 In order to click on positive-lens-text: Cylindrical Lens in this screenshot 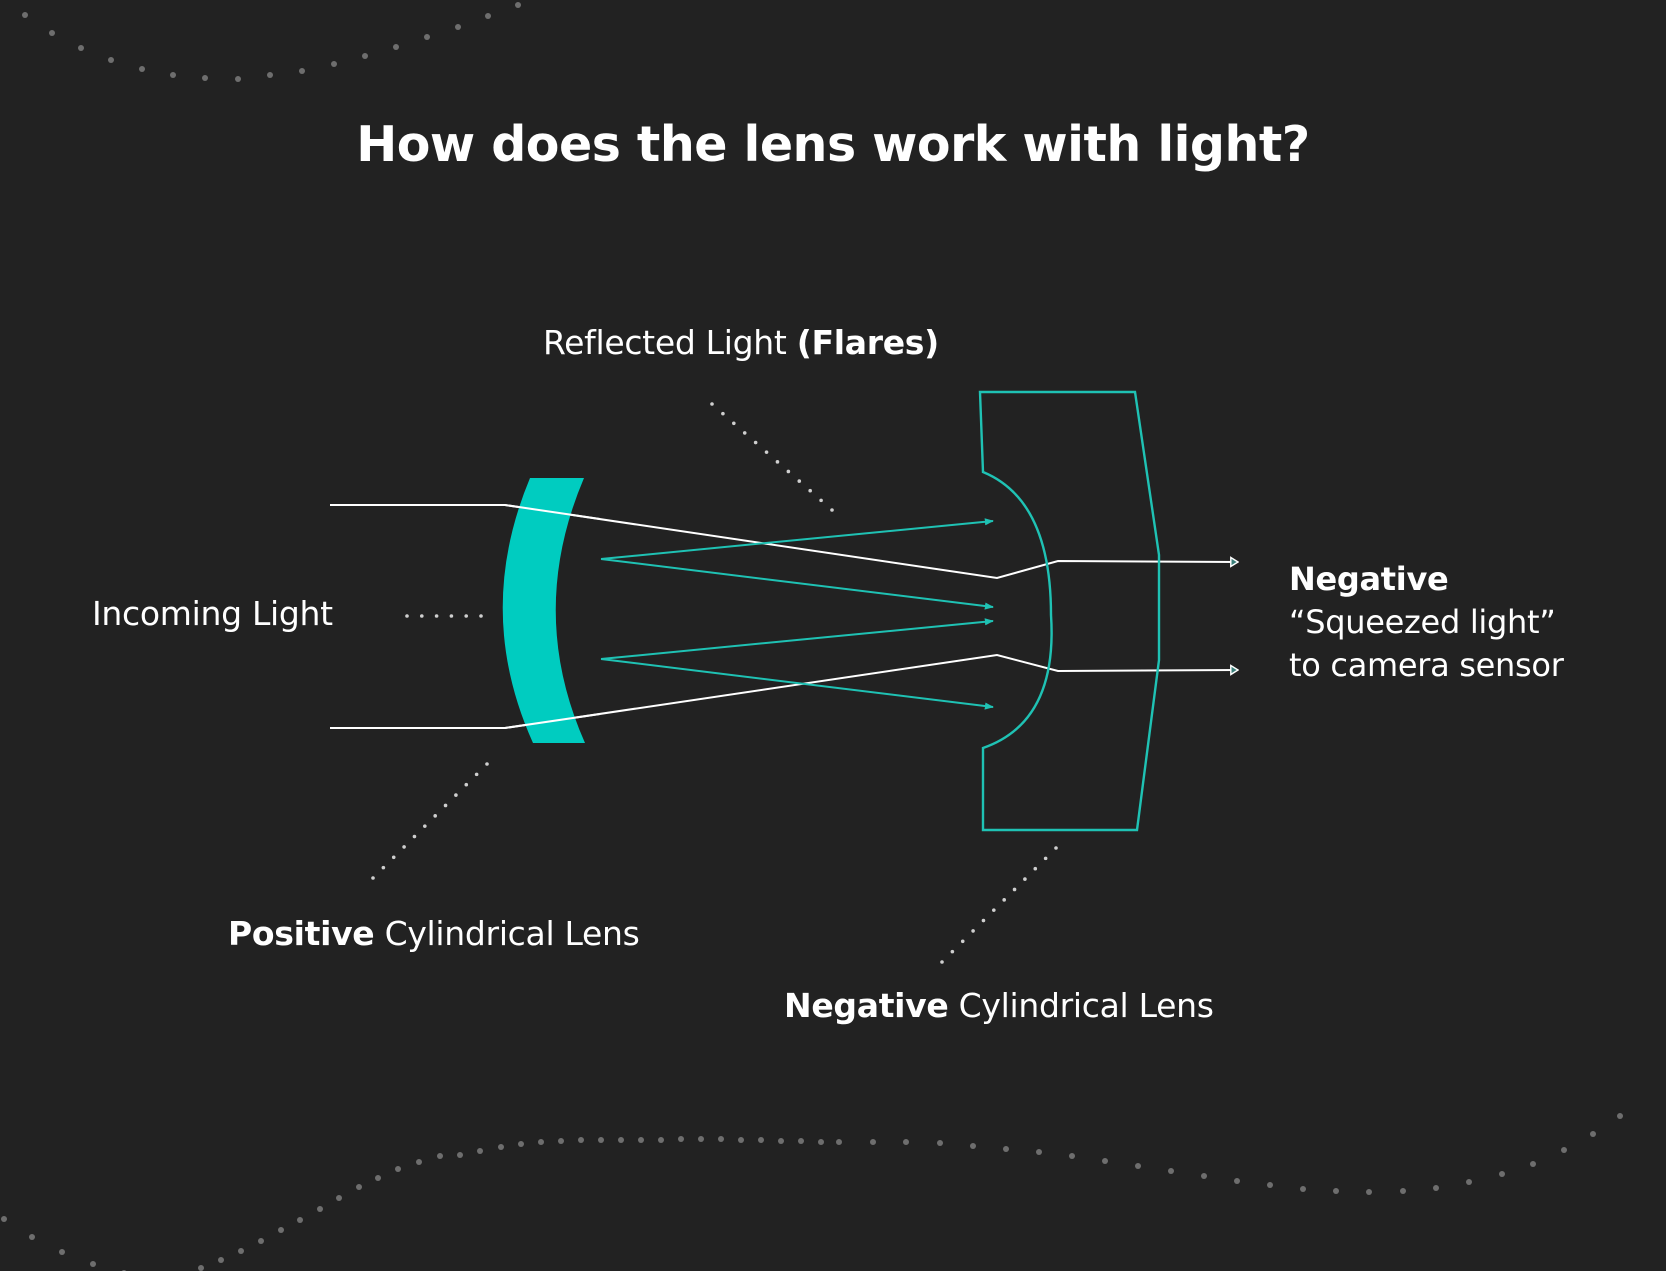, I will do `click(507, 933)`.